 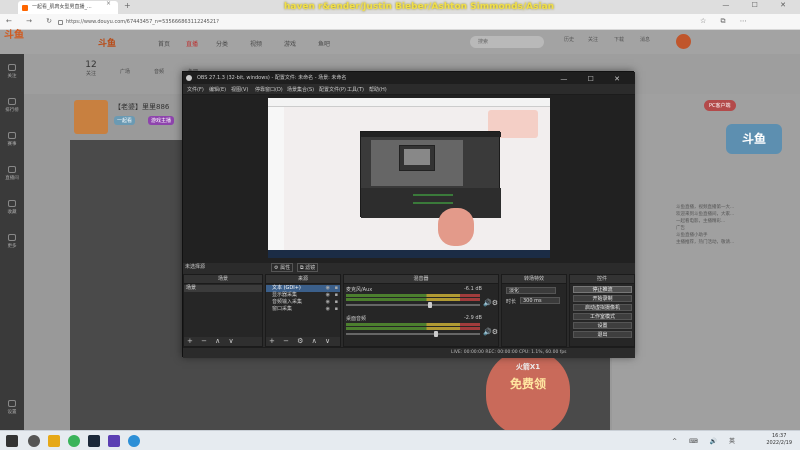 What do you see at coordinates (269, 89) in the screenshot?
I see `menu-docks: 停靠窗口(D)` at bounding box center [269, 89].